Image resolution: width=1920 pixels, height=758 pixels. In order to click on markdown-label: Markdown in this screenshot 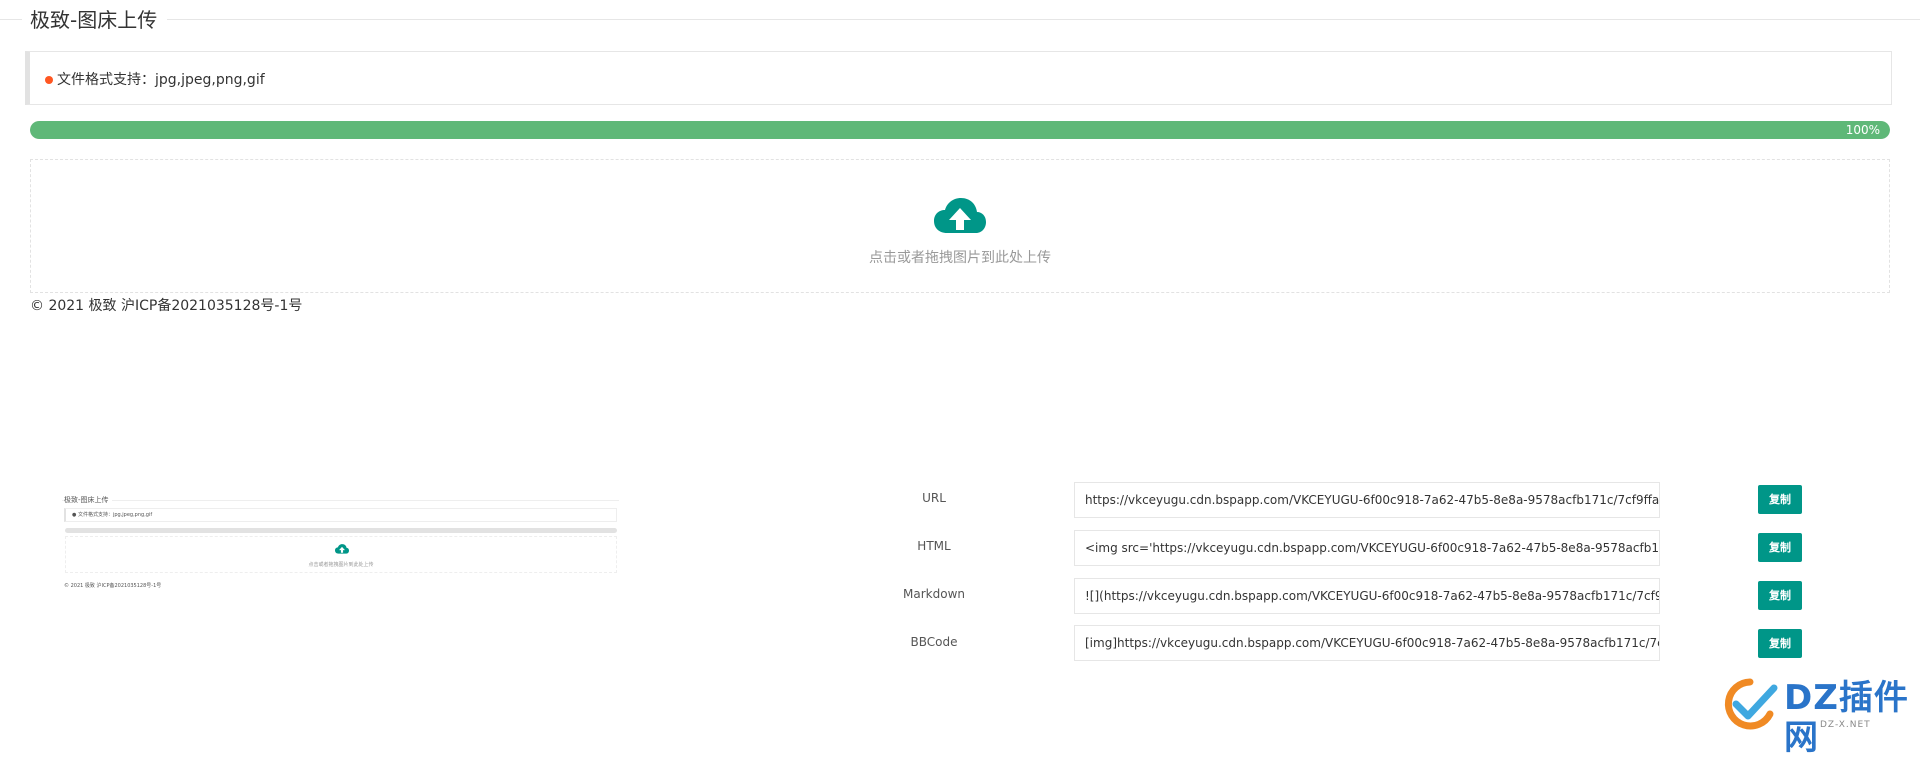, I will do `click(934, 594)`.